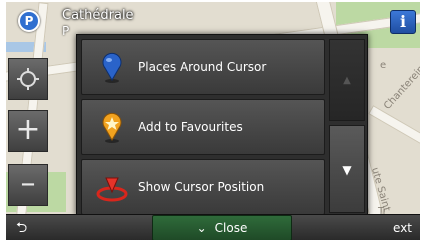 The width and height of the screenshot is (424, 242). Describe the element at coordinates (190, 127) in the screenshot. I see `menu-item-label: Add to Favourites` at that location.